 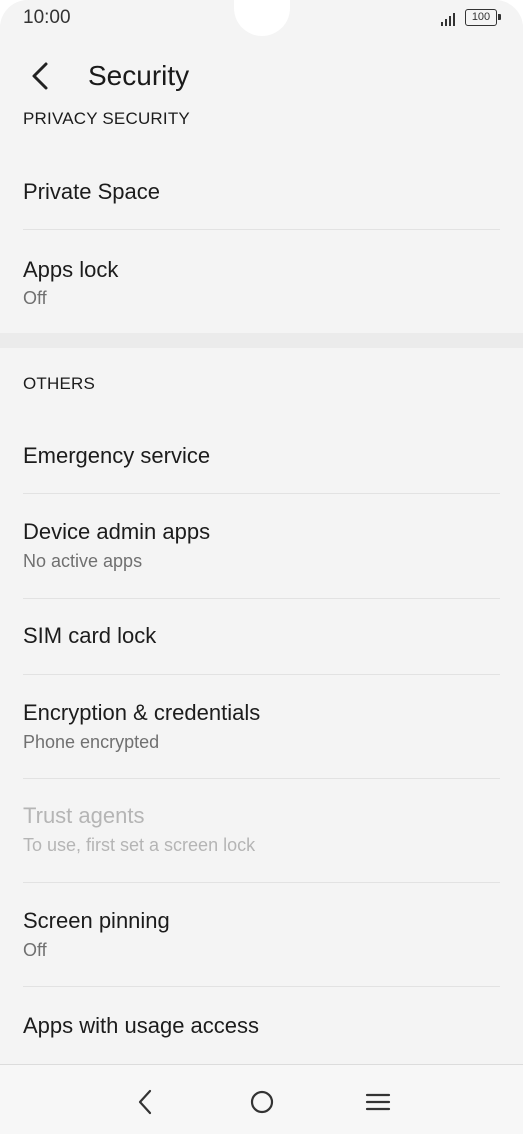 What do you see at coordinates (117, 455) in the screenshot?
I see `list-item-title: Emergency service` at bounding box center [117, 455].